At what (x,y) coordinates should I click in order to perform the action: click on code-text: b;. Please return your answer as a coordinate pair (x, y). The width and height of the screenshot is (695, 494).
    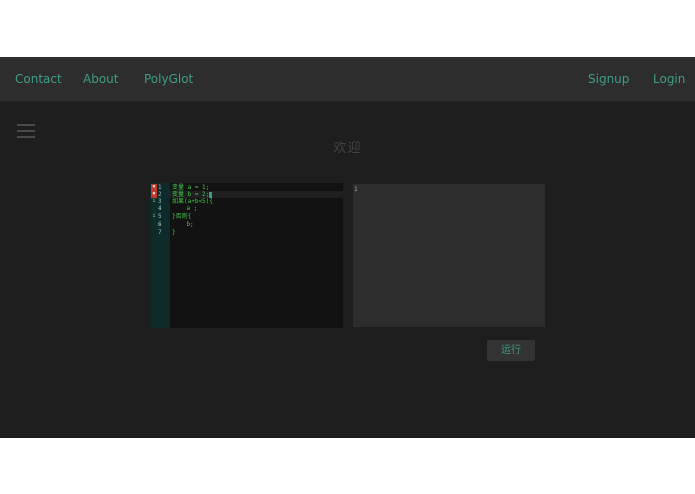
    Looking at the image, I should click on (183, 224).